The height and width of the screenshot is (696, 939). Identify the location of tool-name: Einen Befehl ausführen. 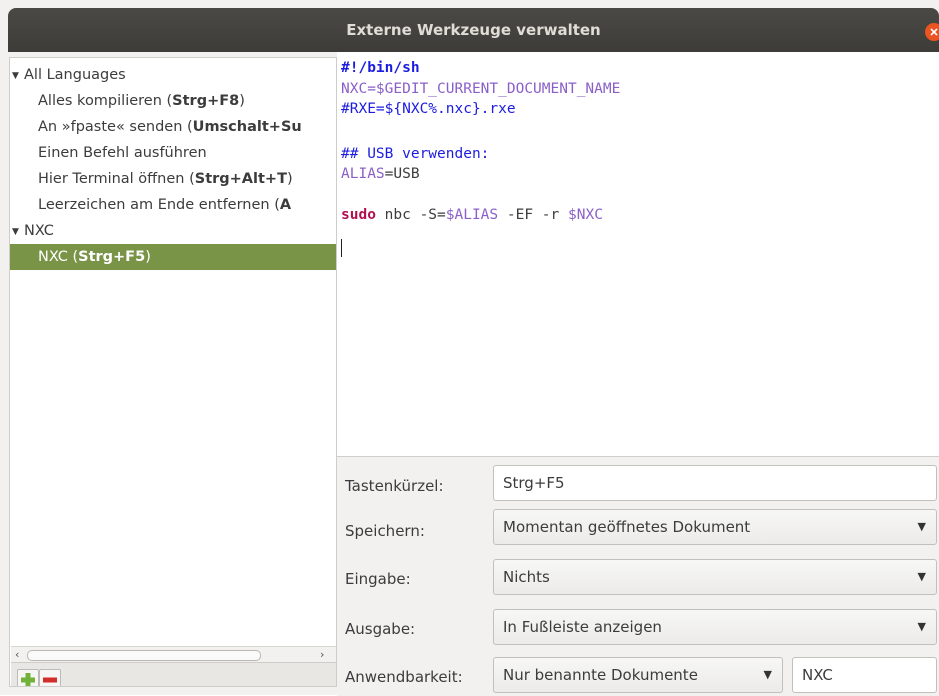
(122, 153).